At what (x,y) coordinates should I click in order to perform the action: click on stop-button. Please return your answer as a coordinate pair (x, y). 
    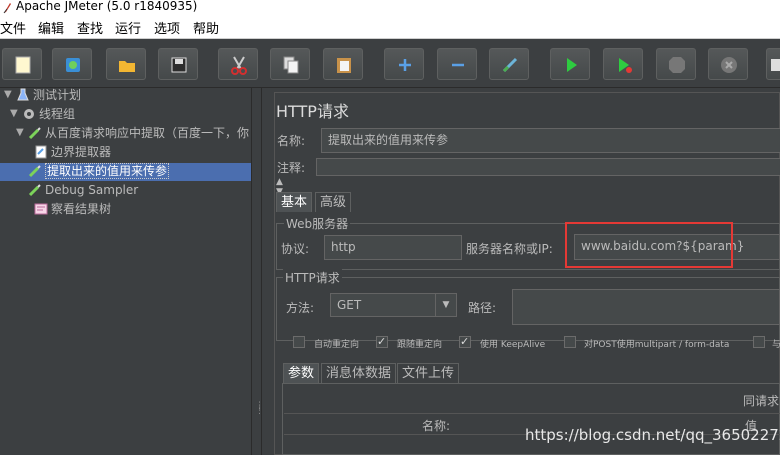
    Looking at the image, I should click on (676, 64).